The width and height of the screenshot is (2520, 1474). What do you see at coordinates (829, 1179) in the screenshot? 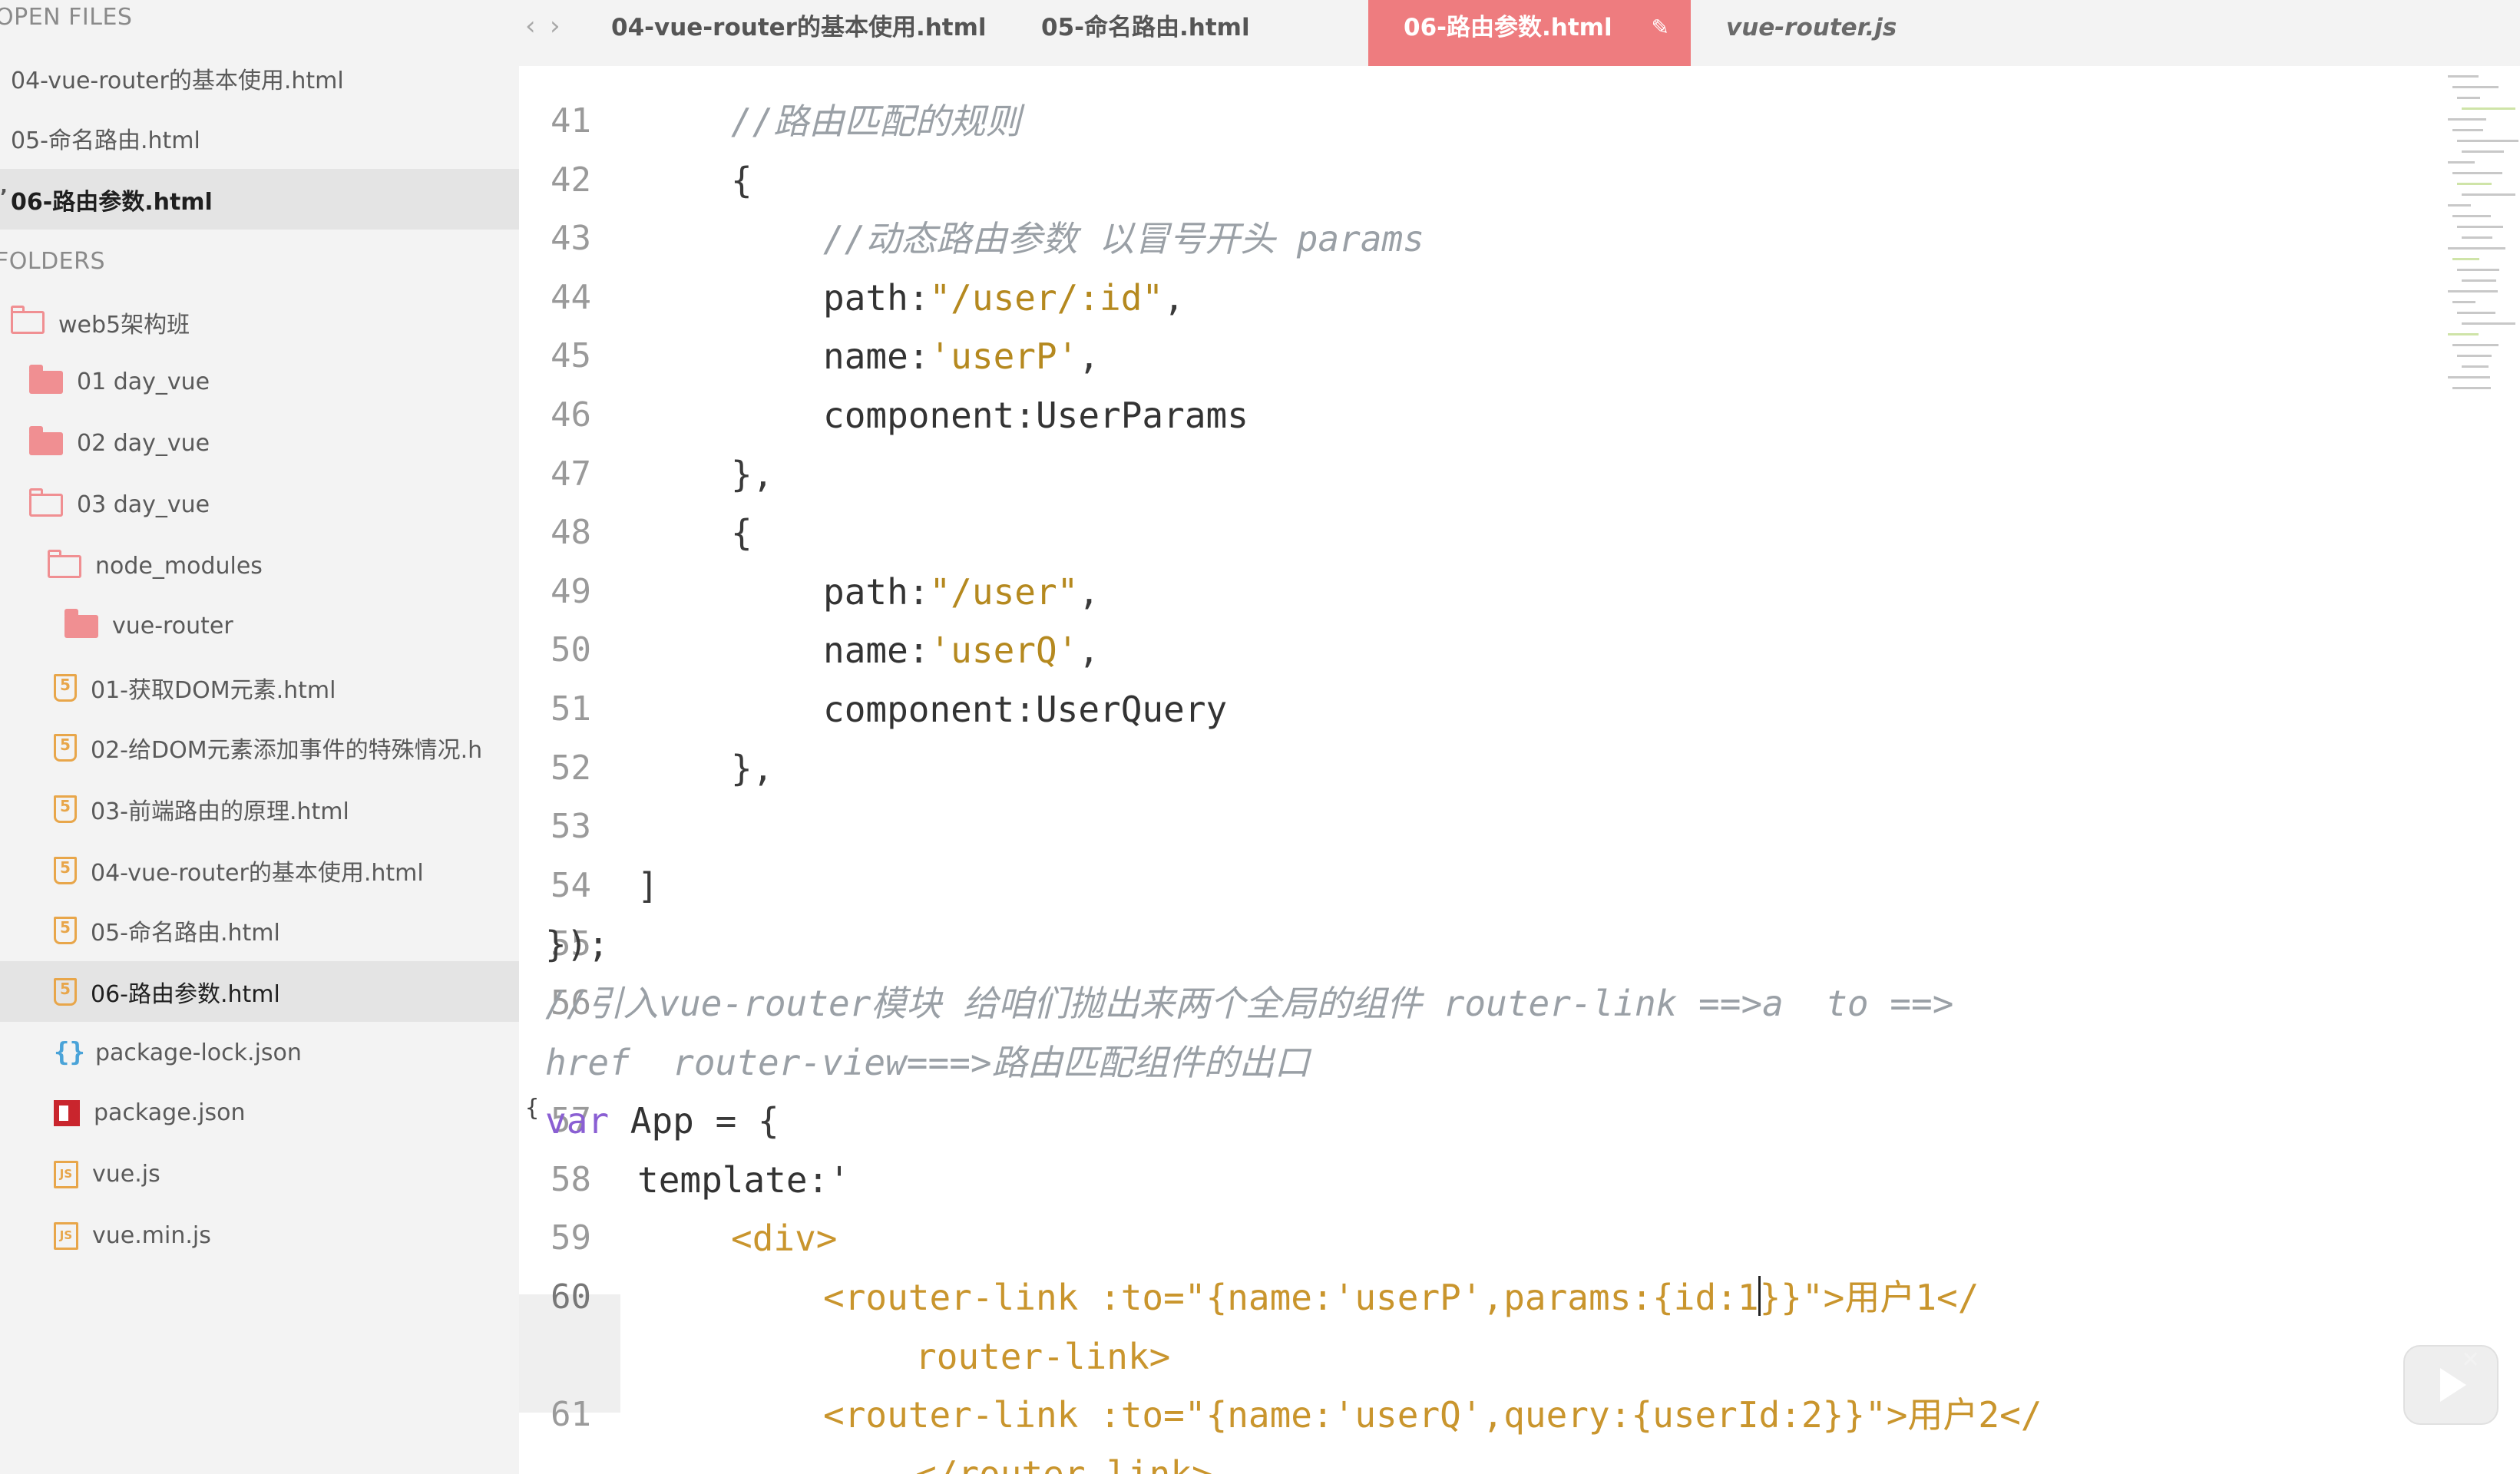
I see `code-token: :'` at bounding box center [829, 1179].